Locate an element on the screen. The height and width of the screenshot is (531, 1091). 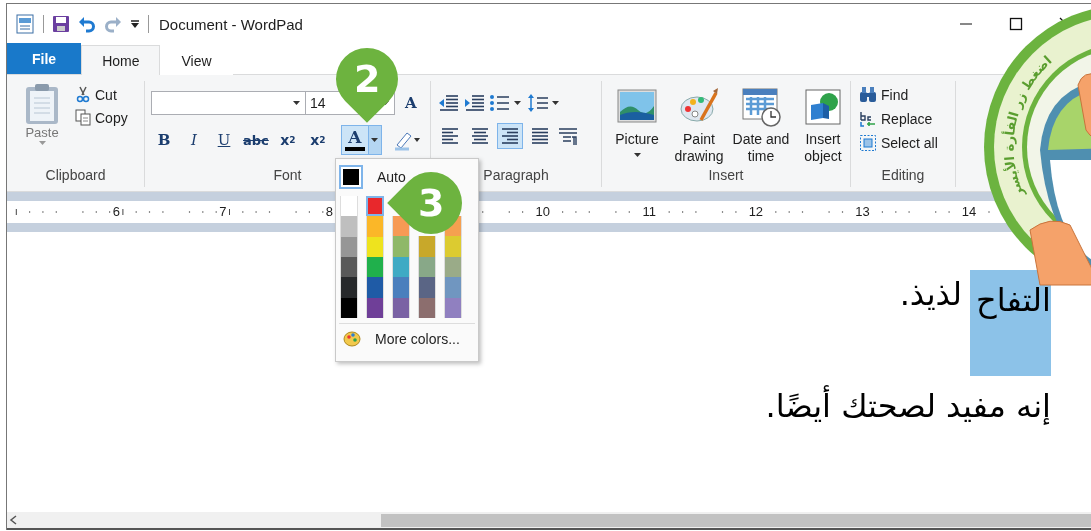
ruler-number: 6 is located at coordinates (116, 212).